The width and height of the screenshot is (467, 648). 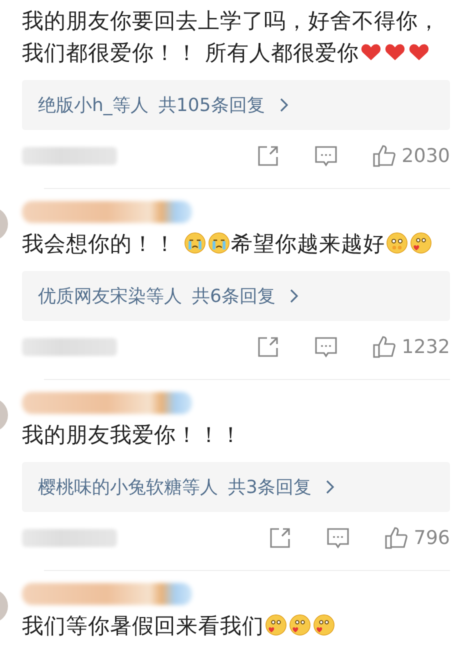 I want to click on like-button: 2030, so click(x=411, y=156).